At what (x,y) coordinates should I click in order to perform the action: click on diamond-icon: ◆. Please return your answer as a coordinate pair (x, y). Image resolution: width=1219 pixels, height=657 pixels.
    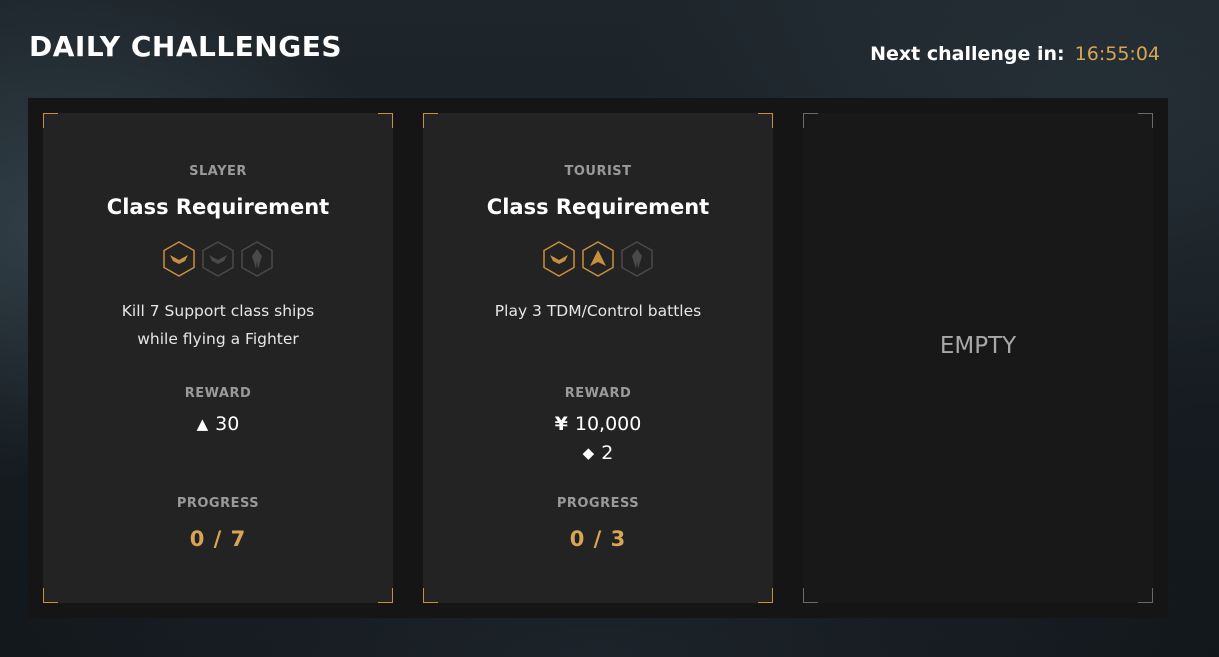
    Looking at the image, I should click on (588, 453).